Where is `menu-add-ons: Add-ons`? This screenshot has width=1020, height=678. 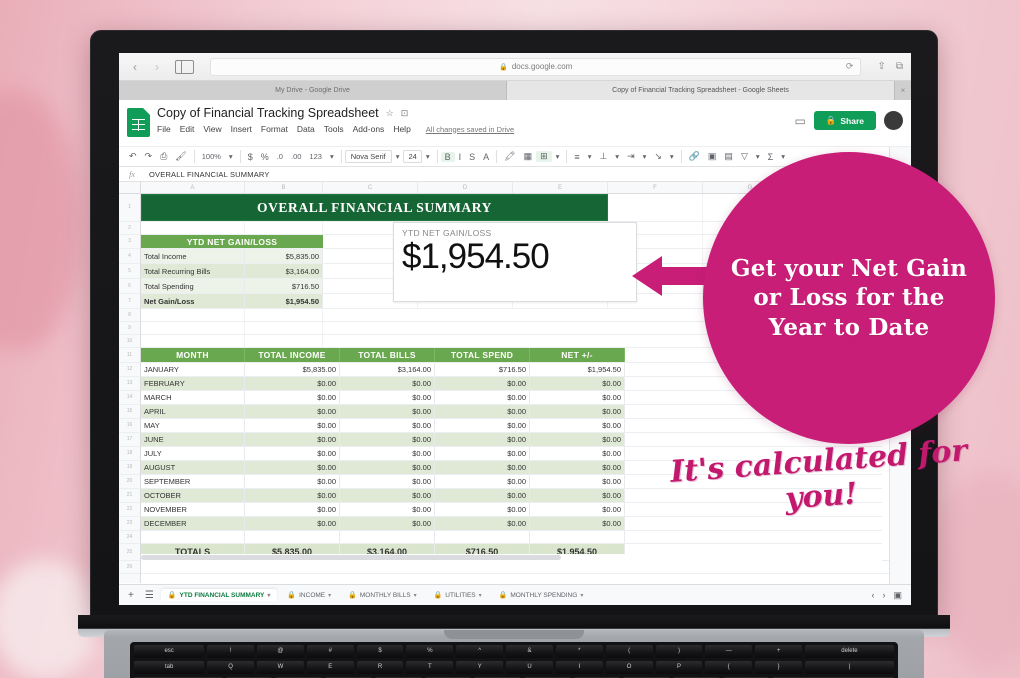
menu-add-ons: Add-ons is located at coordinates (369, 129).